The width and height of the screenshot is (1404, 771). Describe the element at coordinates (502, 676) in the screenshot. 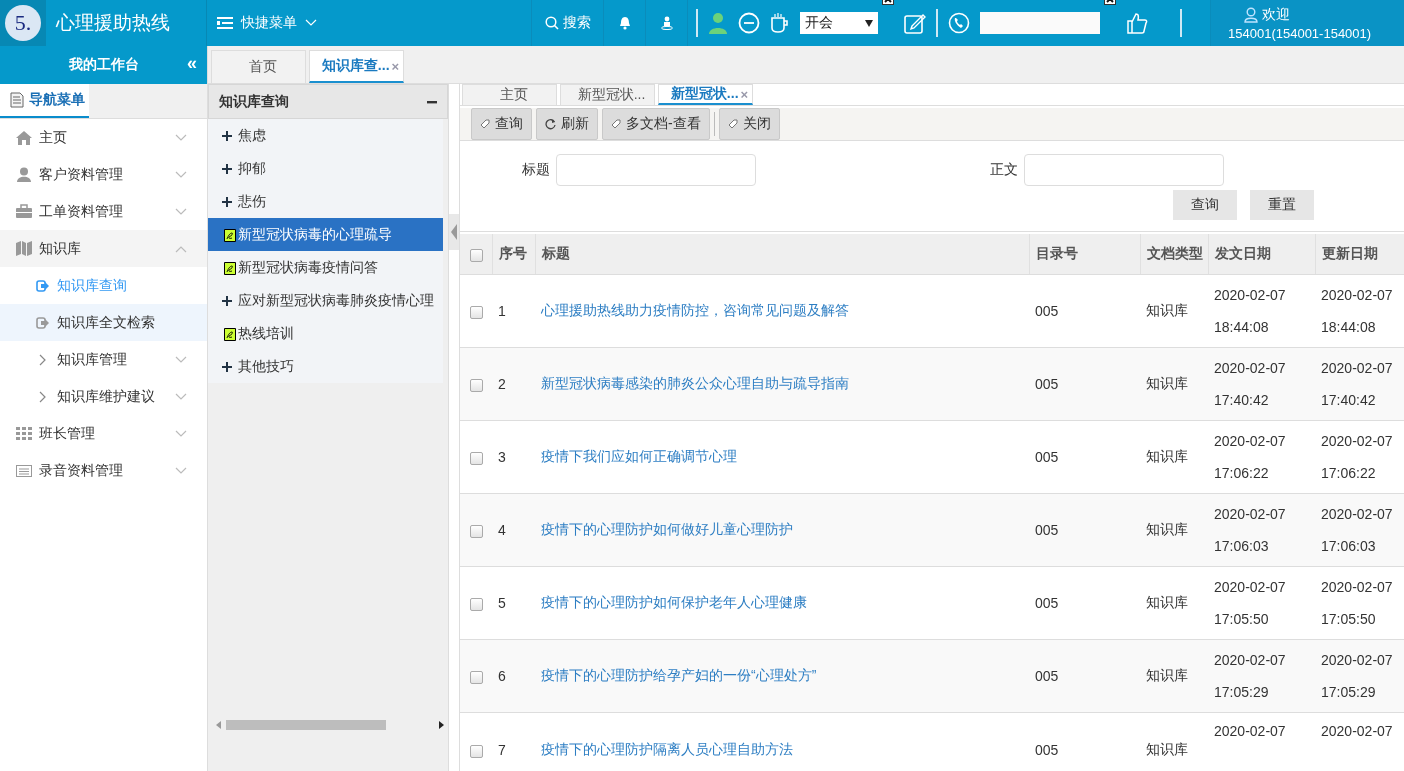

I see `table-cell: 6` at that location.